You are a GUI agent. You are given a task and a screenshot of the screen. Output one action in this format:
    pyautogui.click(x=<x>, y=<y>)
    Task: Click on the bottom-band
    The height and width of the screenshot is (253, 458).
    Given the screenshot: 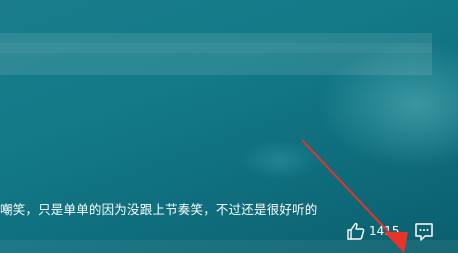 What is the action you would take?
    pyautogui.click(x=229, y=246)
    